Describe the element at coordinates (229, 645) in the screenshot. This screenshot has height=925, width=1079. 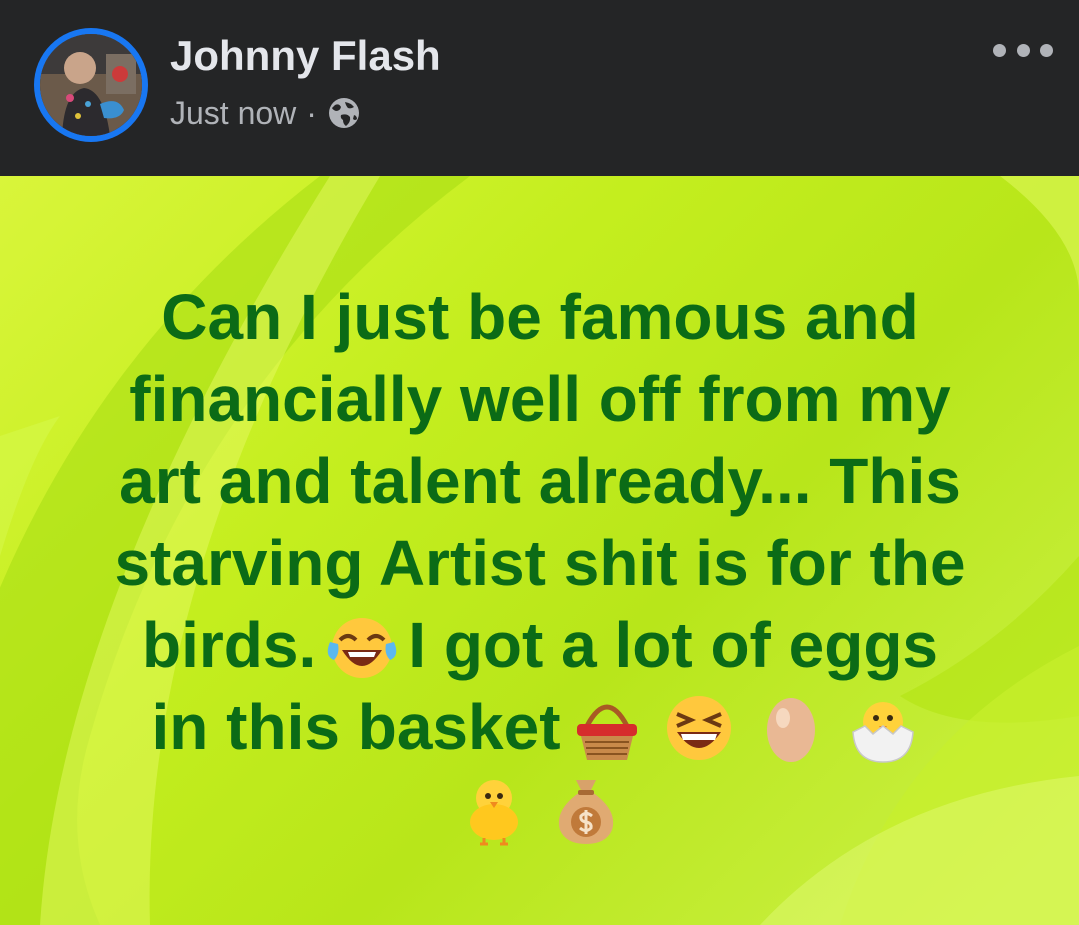
I see `post-text-segment: birds.` at that location.